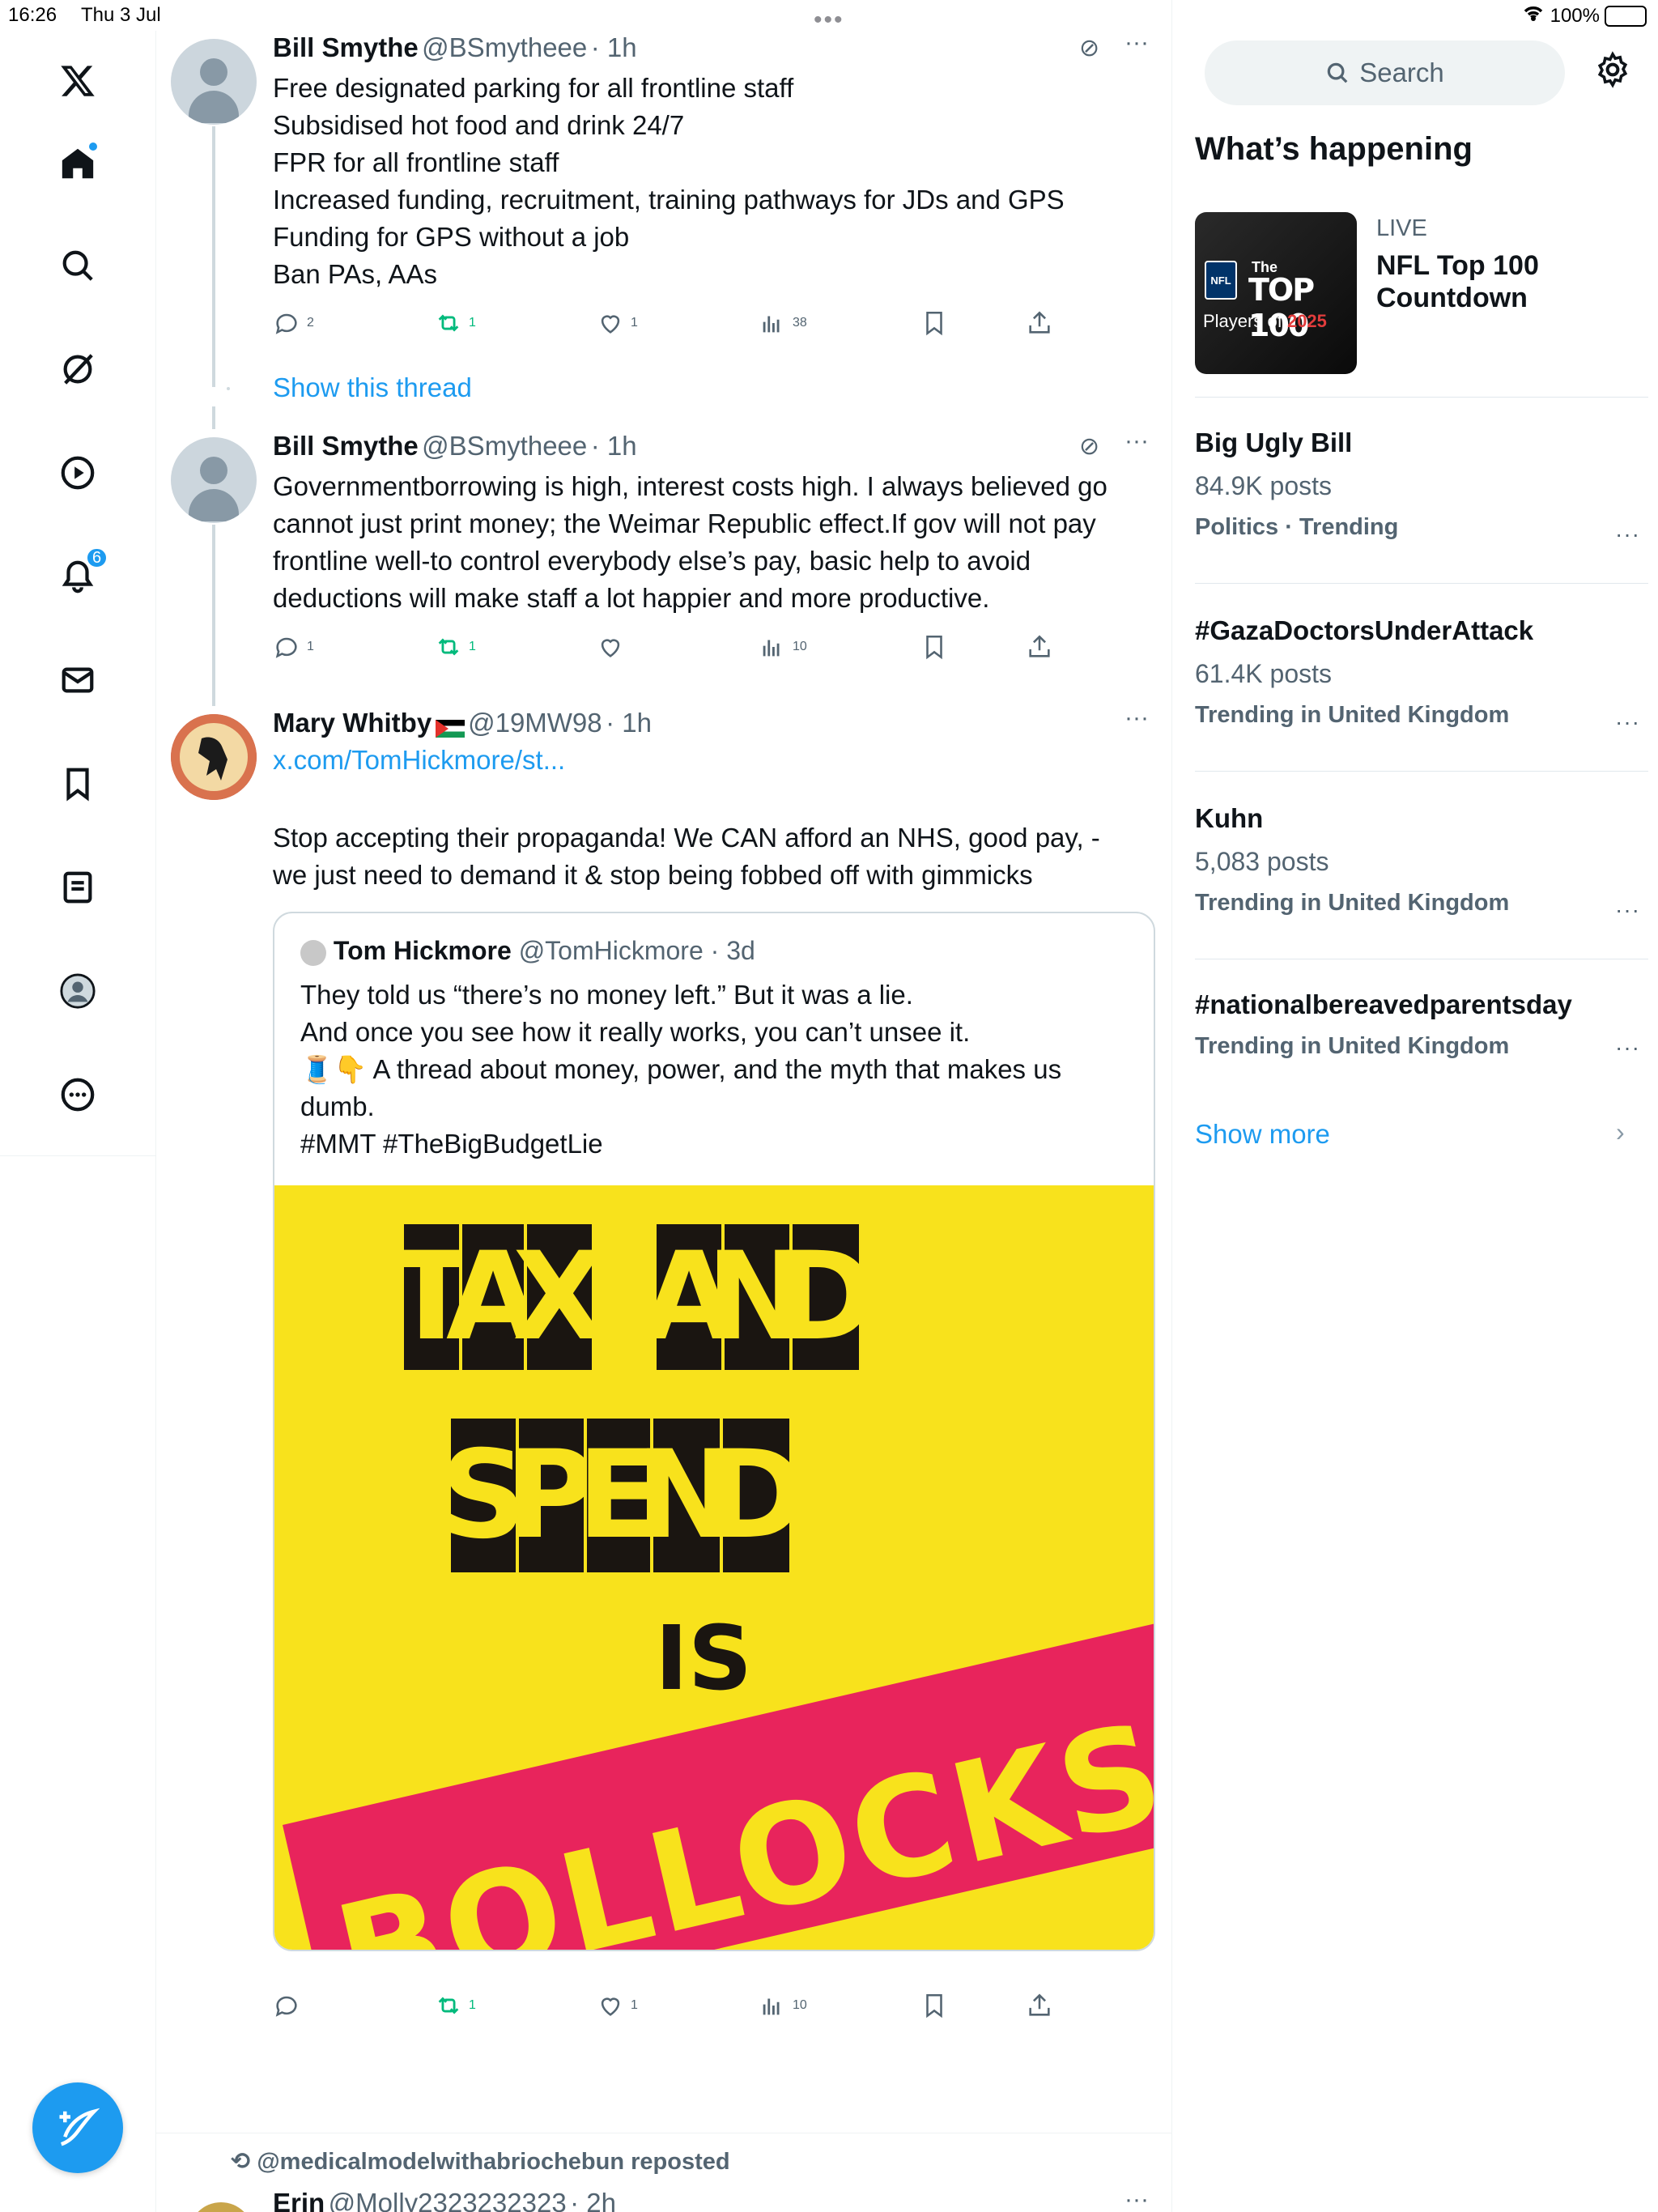 The width and height of the screenshot is (1658, 2212). I want to click on quoted-time: · 3d, so click(733, 951).